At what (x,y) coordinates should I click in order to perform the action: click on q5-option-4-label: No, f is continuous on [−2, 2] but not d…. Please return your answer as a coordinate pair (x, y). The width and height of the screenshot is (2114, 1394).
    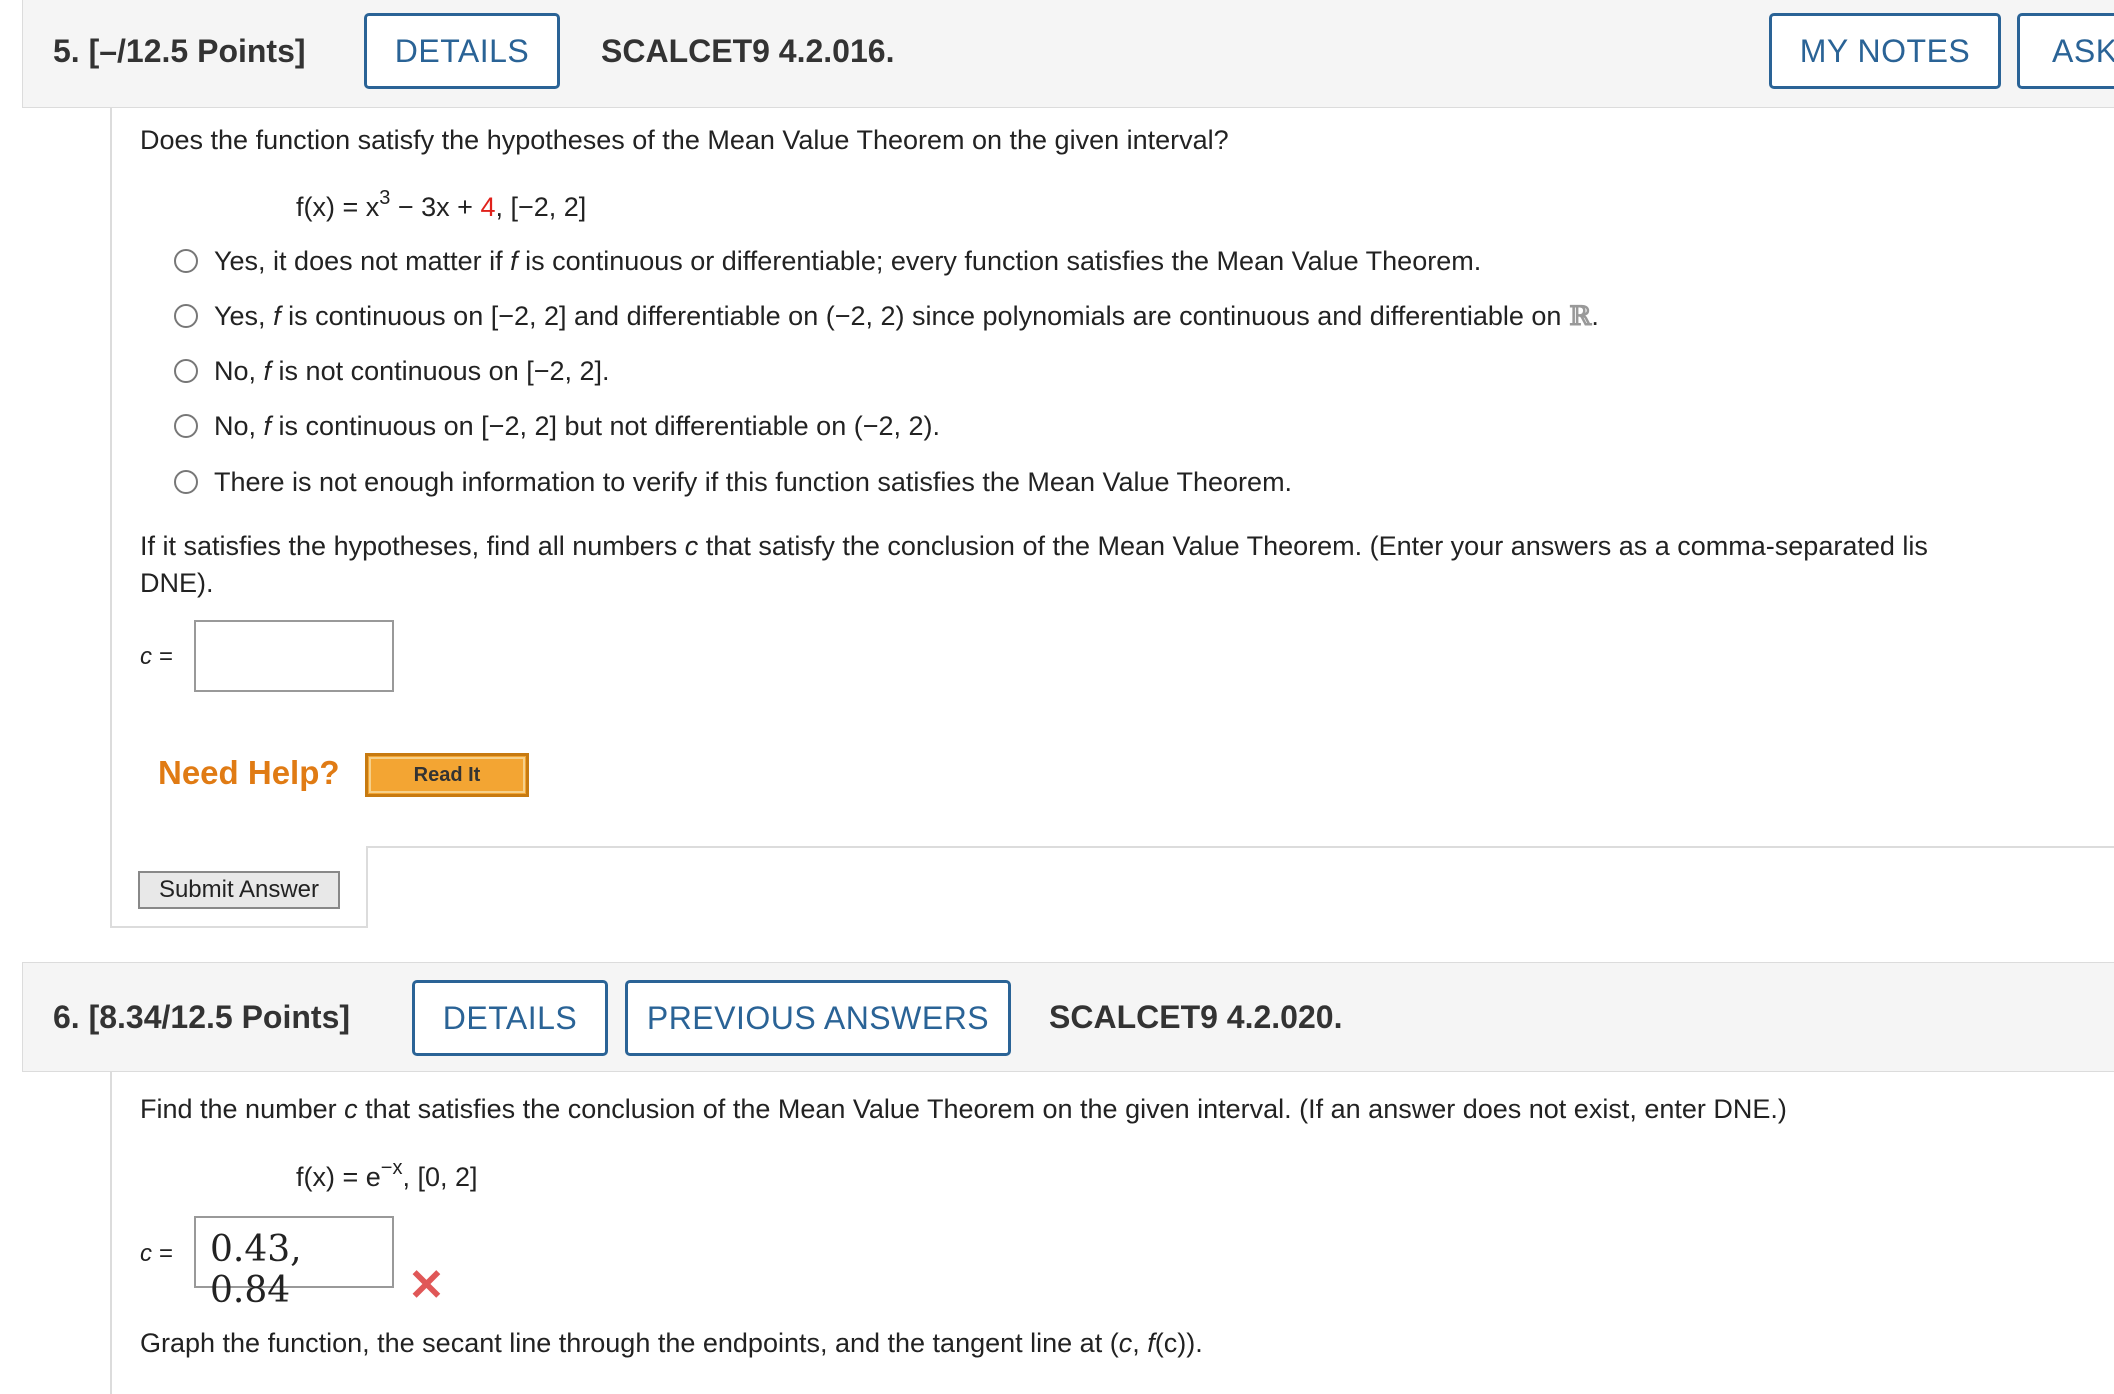
    Looking at the image, I should click on (577, 426).